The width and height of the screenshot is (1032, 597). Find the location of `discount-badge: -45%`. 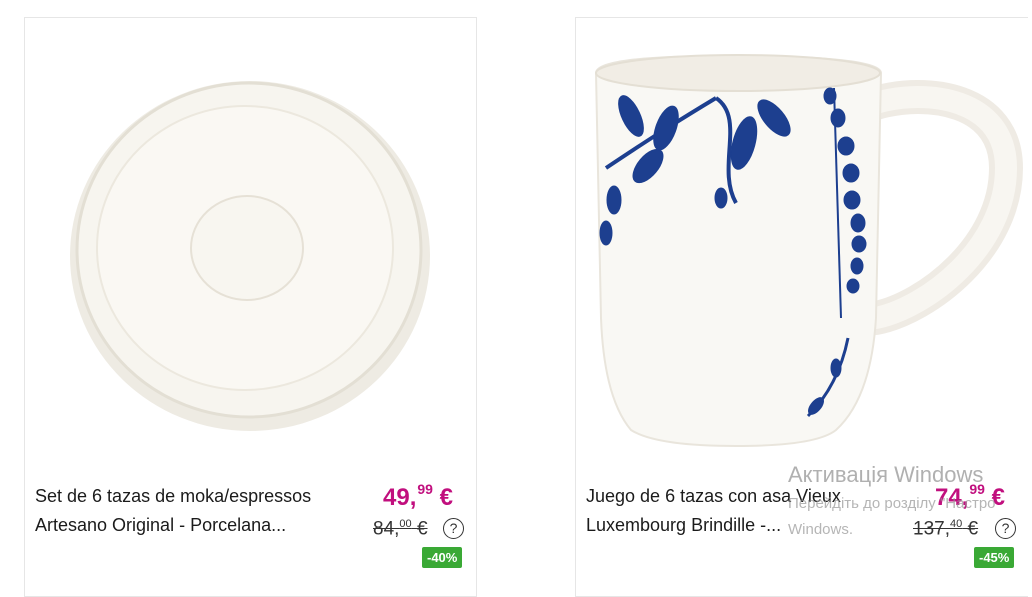

discount-badge: -45% is located at coordinates (994, 557).